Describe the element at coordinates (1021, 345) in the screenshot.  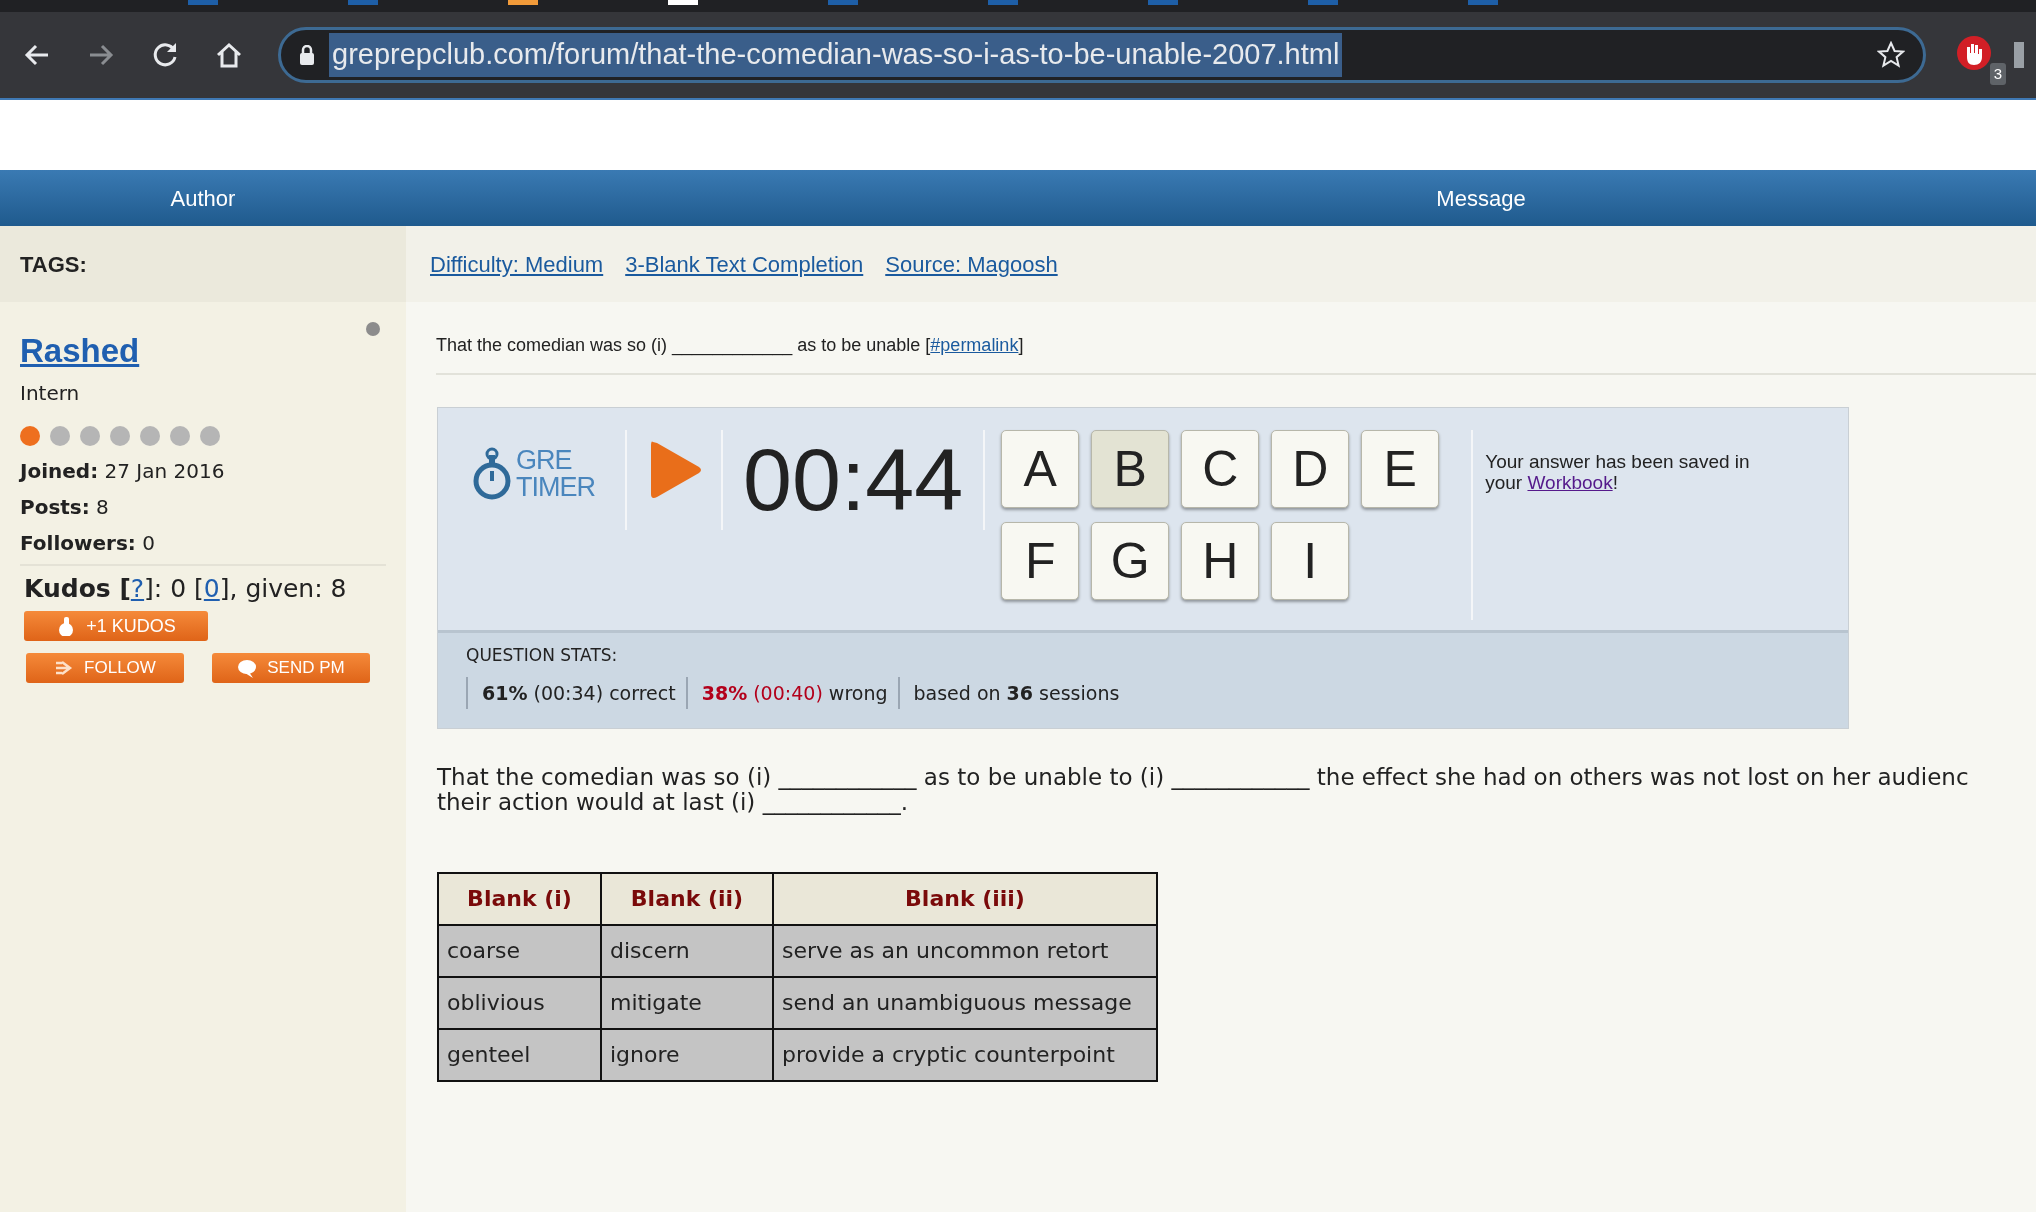
I see `bracket-text: ]` at that location.